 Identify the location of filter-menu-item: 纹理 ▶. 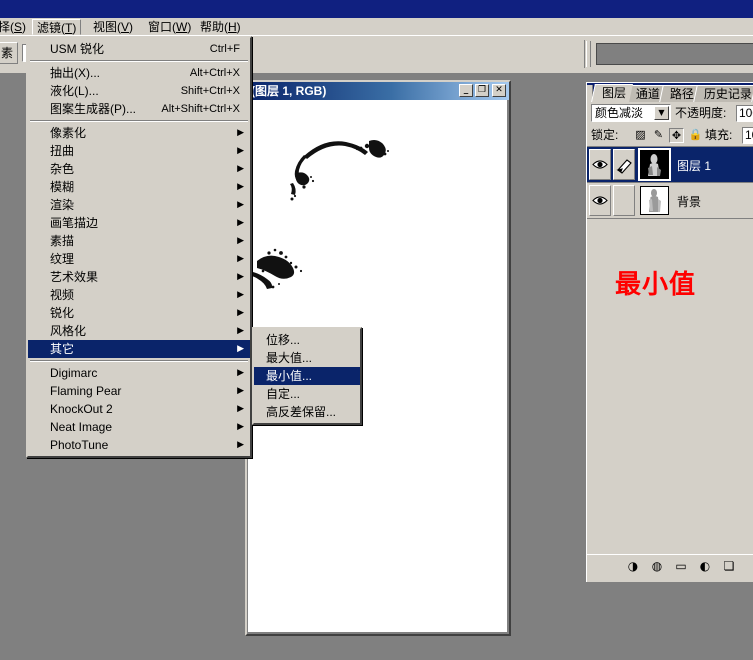
(139, 259).